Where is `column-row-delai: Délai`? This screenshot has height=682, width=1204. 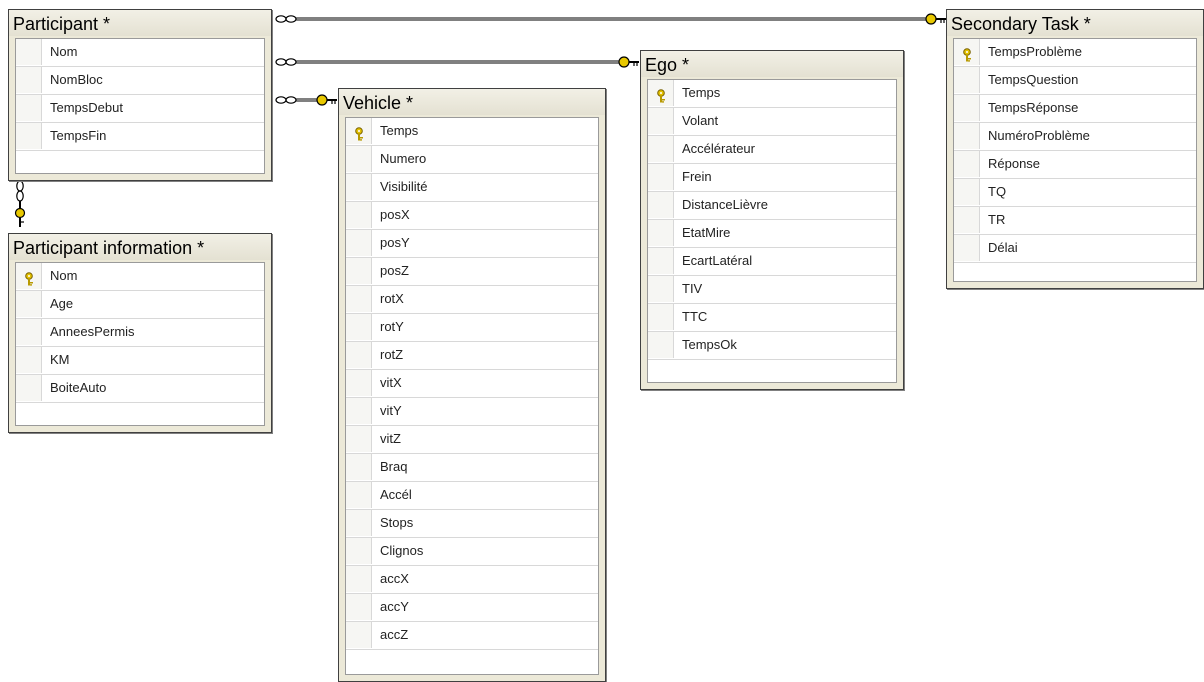 column-row-delai: Délai is located at coordinates (1075, 249).